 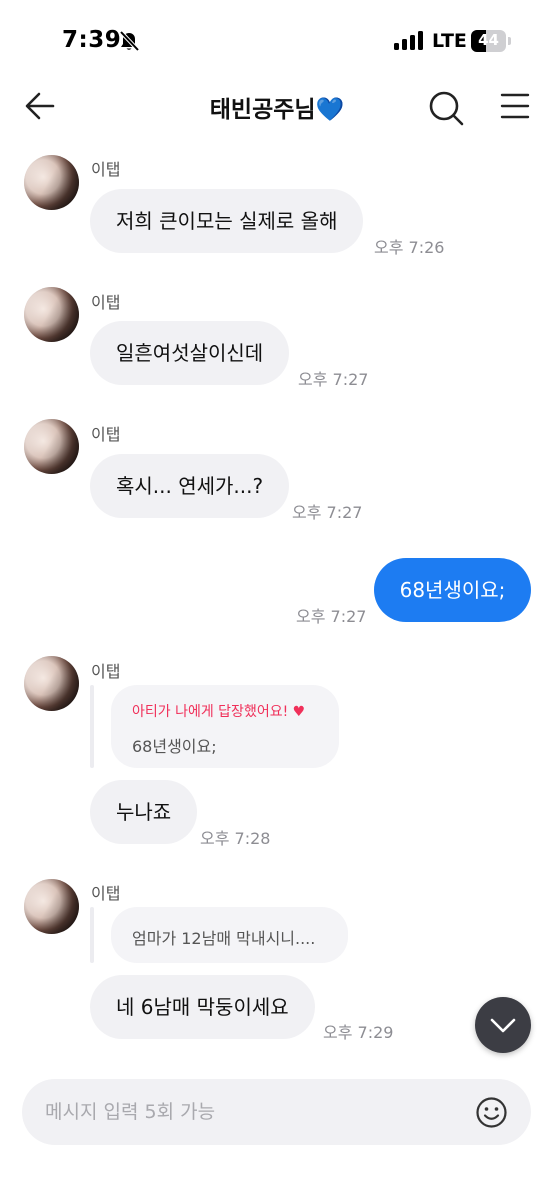 I want to click on reply-header: 아티가 나에게 답장했어요! ♥, so click(x=219, y=712).